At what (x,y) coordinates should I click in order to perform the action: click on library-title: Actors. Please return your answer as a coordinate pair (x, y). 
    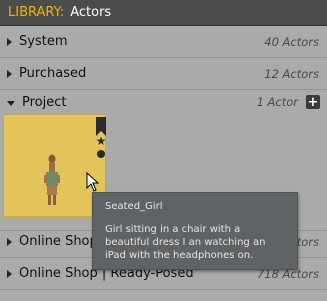
    Looking at the image, I should click on (91, 12).